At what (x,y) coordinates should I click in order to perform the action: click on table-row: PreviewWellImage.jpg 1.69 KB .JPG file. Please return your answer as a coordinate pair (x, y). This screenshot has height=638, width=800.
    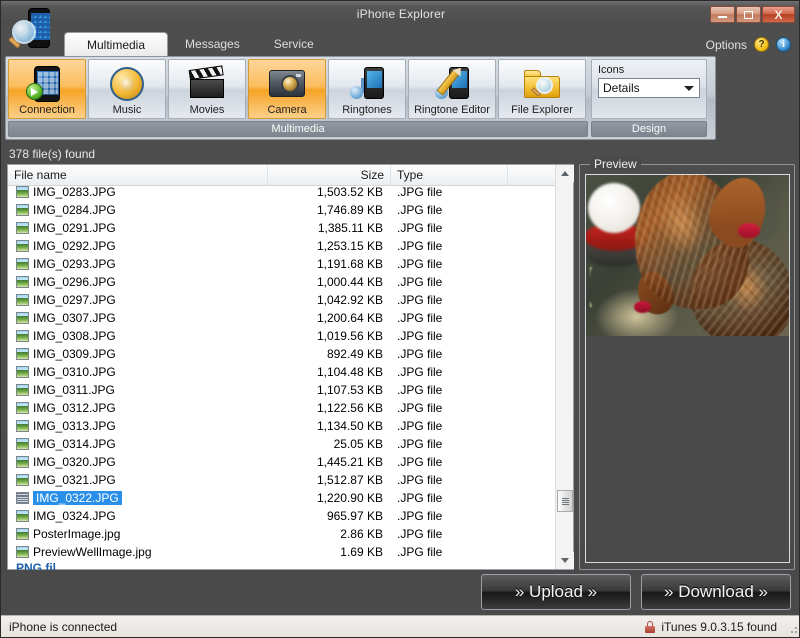
    Looking at the image, I should click on (282, 552).